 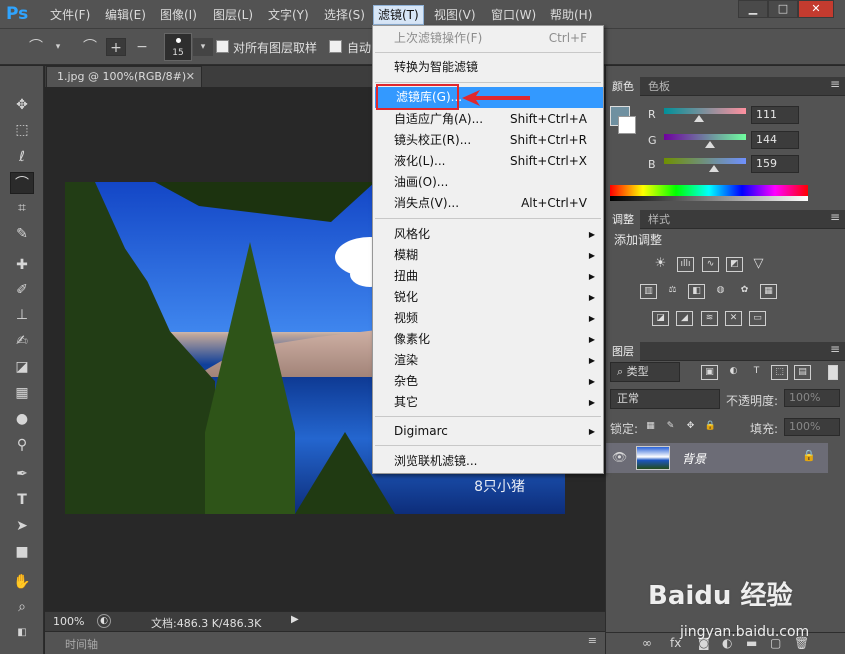 I want to click on maximize-button: □, so click(x=783, y=9).